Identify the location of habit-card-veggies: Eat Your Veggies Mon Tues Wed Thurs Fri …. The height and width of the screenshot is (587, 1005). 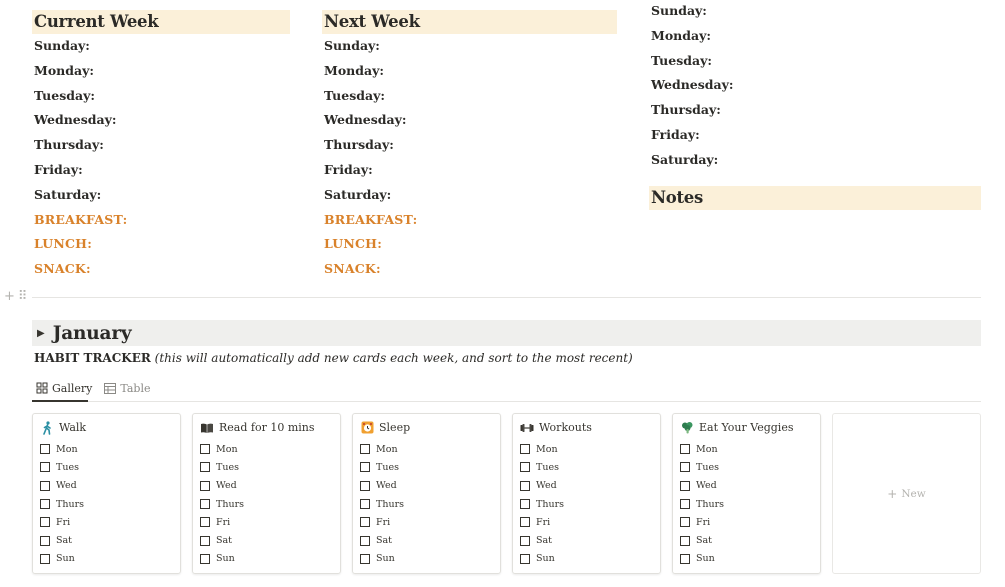
(746, 493).